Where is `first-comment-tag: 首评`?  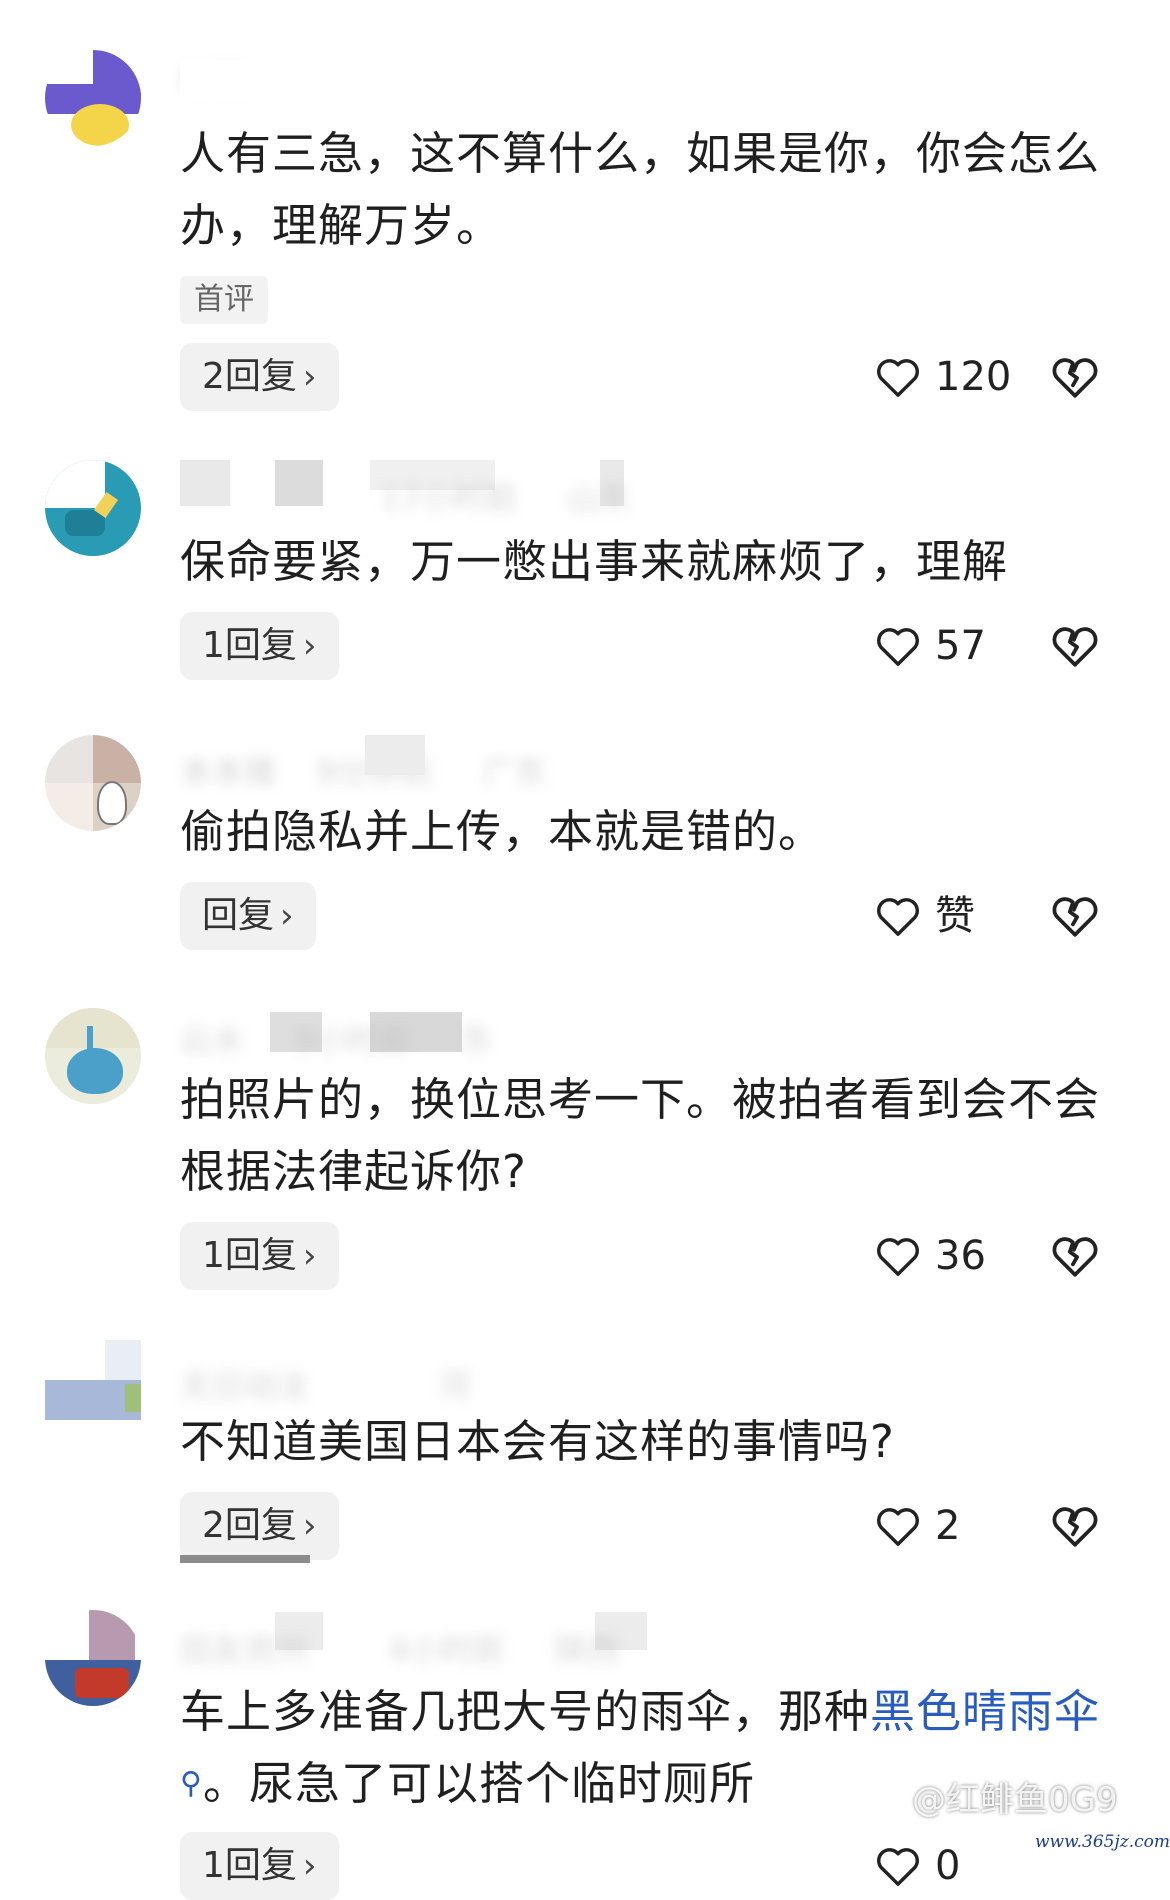
first-comment-tag: 首评 is located at coordinates (224, 300).